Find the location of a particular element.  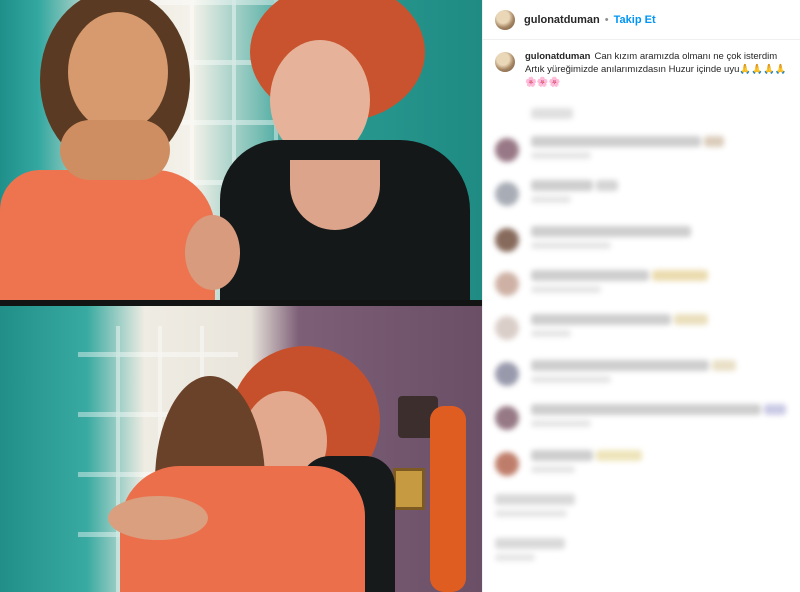

avatar is located at coordinates (505, 19).